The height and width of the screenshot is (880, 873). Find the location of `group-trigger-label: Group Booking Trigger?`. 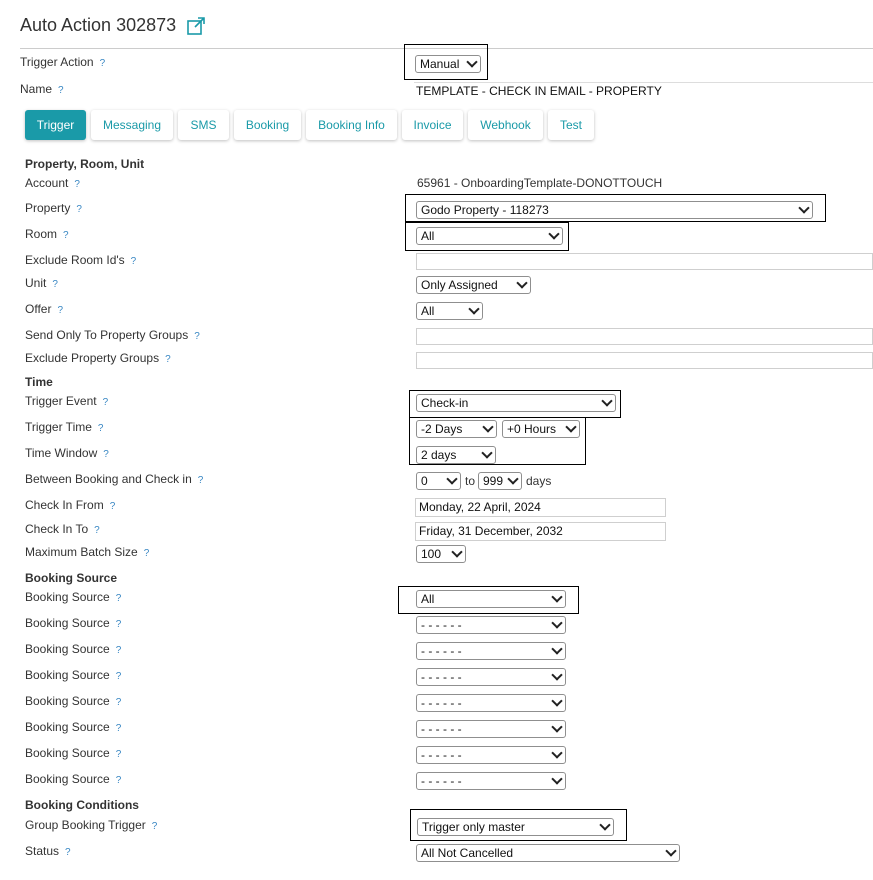

group-trigger-label: Group Booking Trigger? is located at coordinates (91, 825).